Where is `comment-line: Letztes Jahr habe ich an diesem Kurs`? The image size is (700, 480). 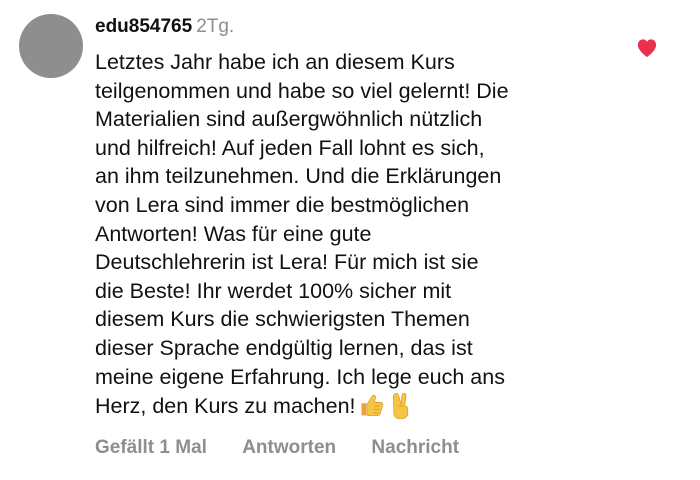
comment-line: Letztes Jahr habe ich an diesem Kurs is located at coordinates (275, 62).